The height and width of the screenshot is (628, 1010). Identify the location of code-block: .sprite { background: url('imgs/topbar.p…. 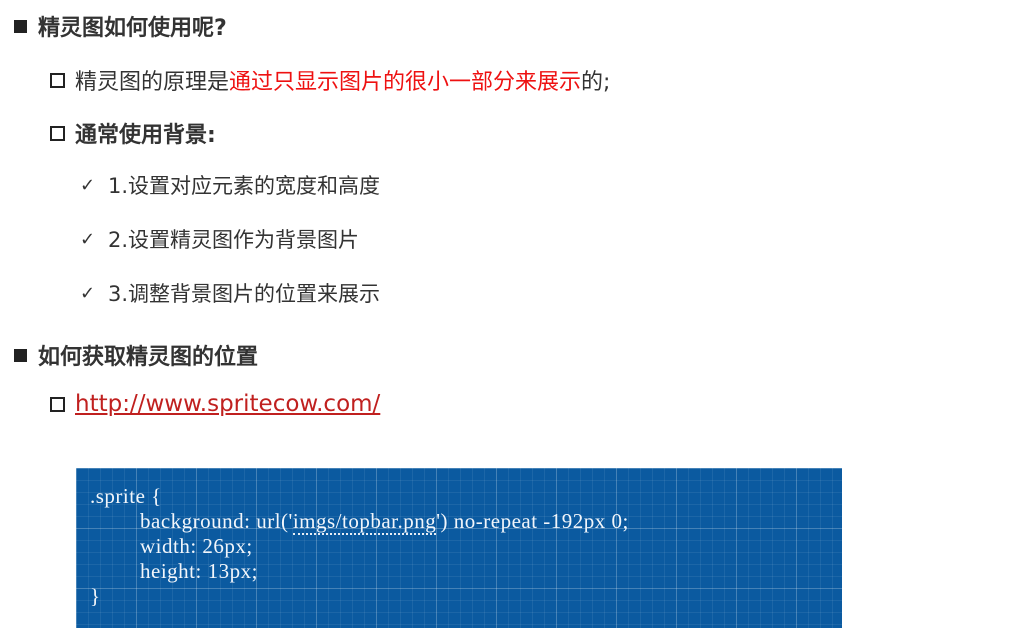
(359, 546).